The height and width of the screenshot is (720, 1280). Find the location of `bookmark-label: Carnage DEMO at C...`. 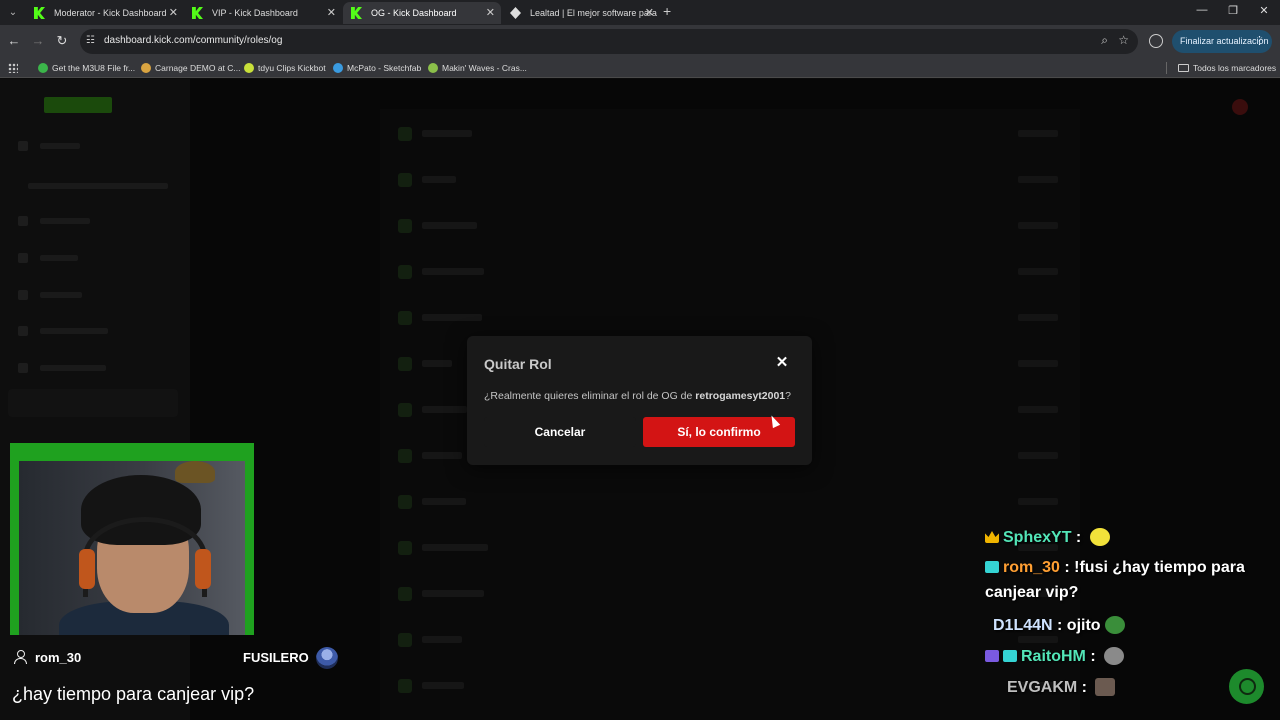

bookmark-label: Carnage DEMO at C... is located at coordinates (198, 68).